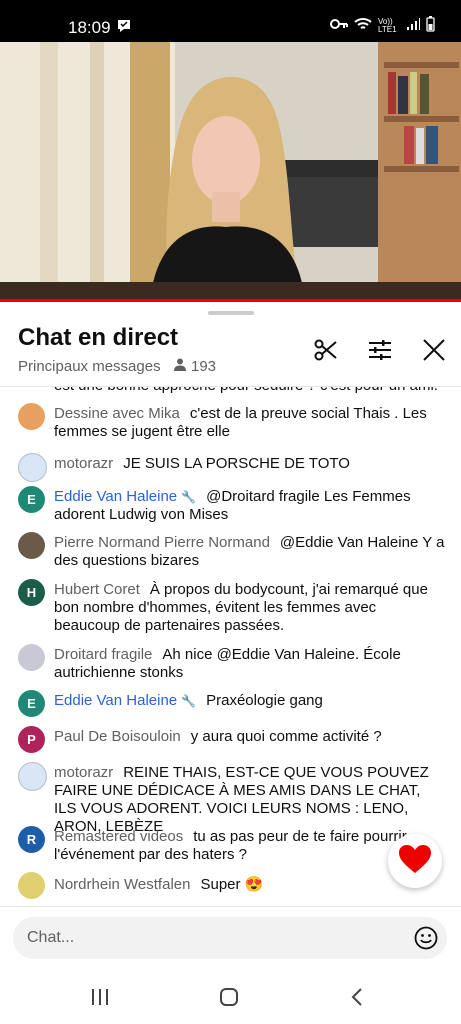 The image size is (461, 1024). What do you see at coordinates (89, 27) in the screenshot?
I see `status-time: 18:09` at bounding box center [89, 27].